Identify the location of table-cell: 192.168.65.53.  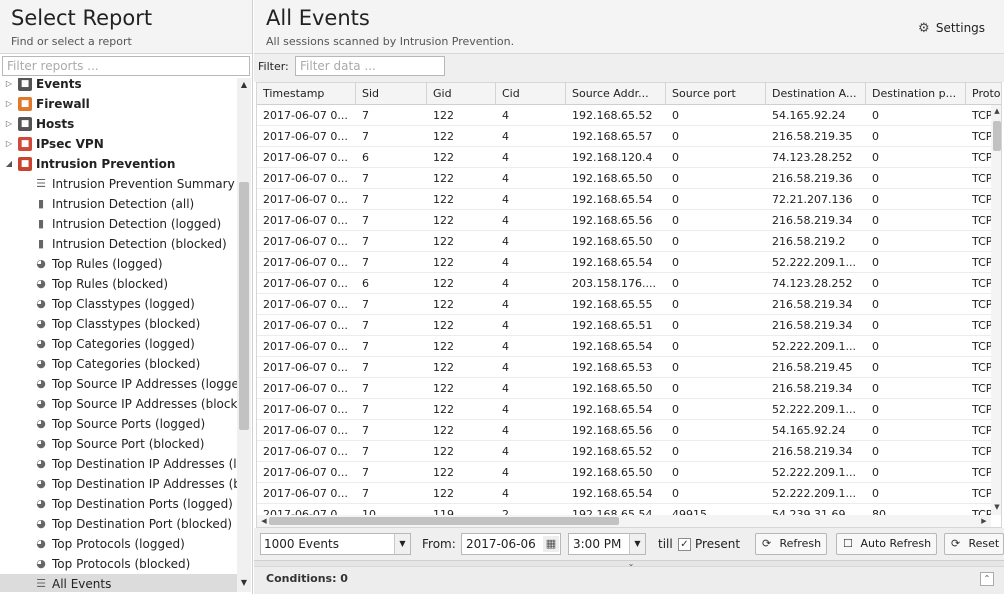
(612, 367).